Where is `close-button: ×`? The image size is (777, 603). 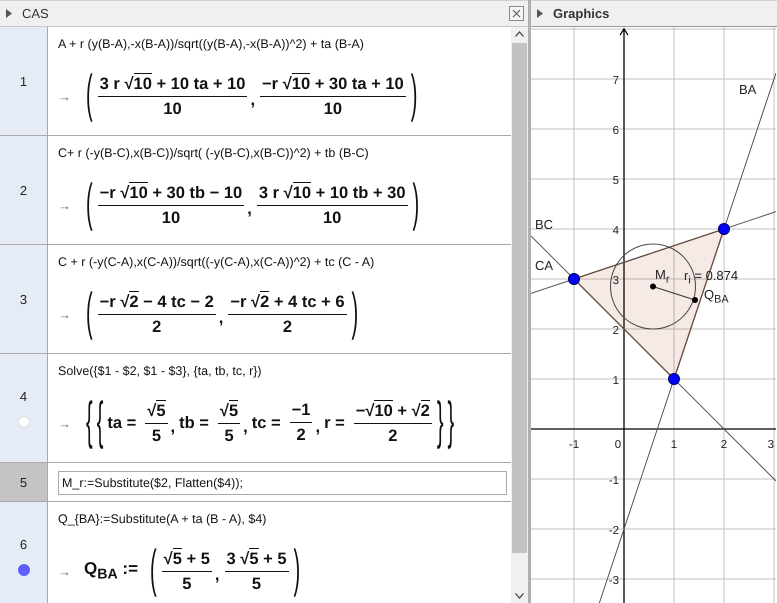
close-button: × is located at coordinates (516, 13).